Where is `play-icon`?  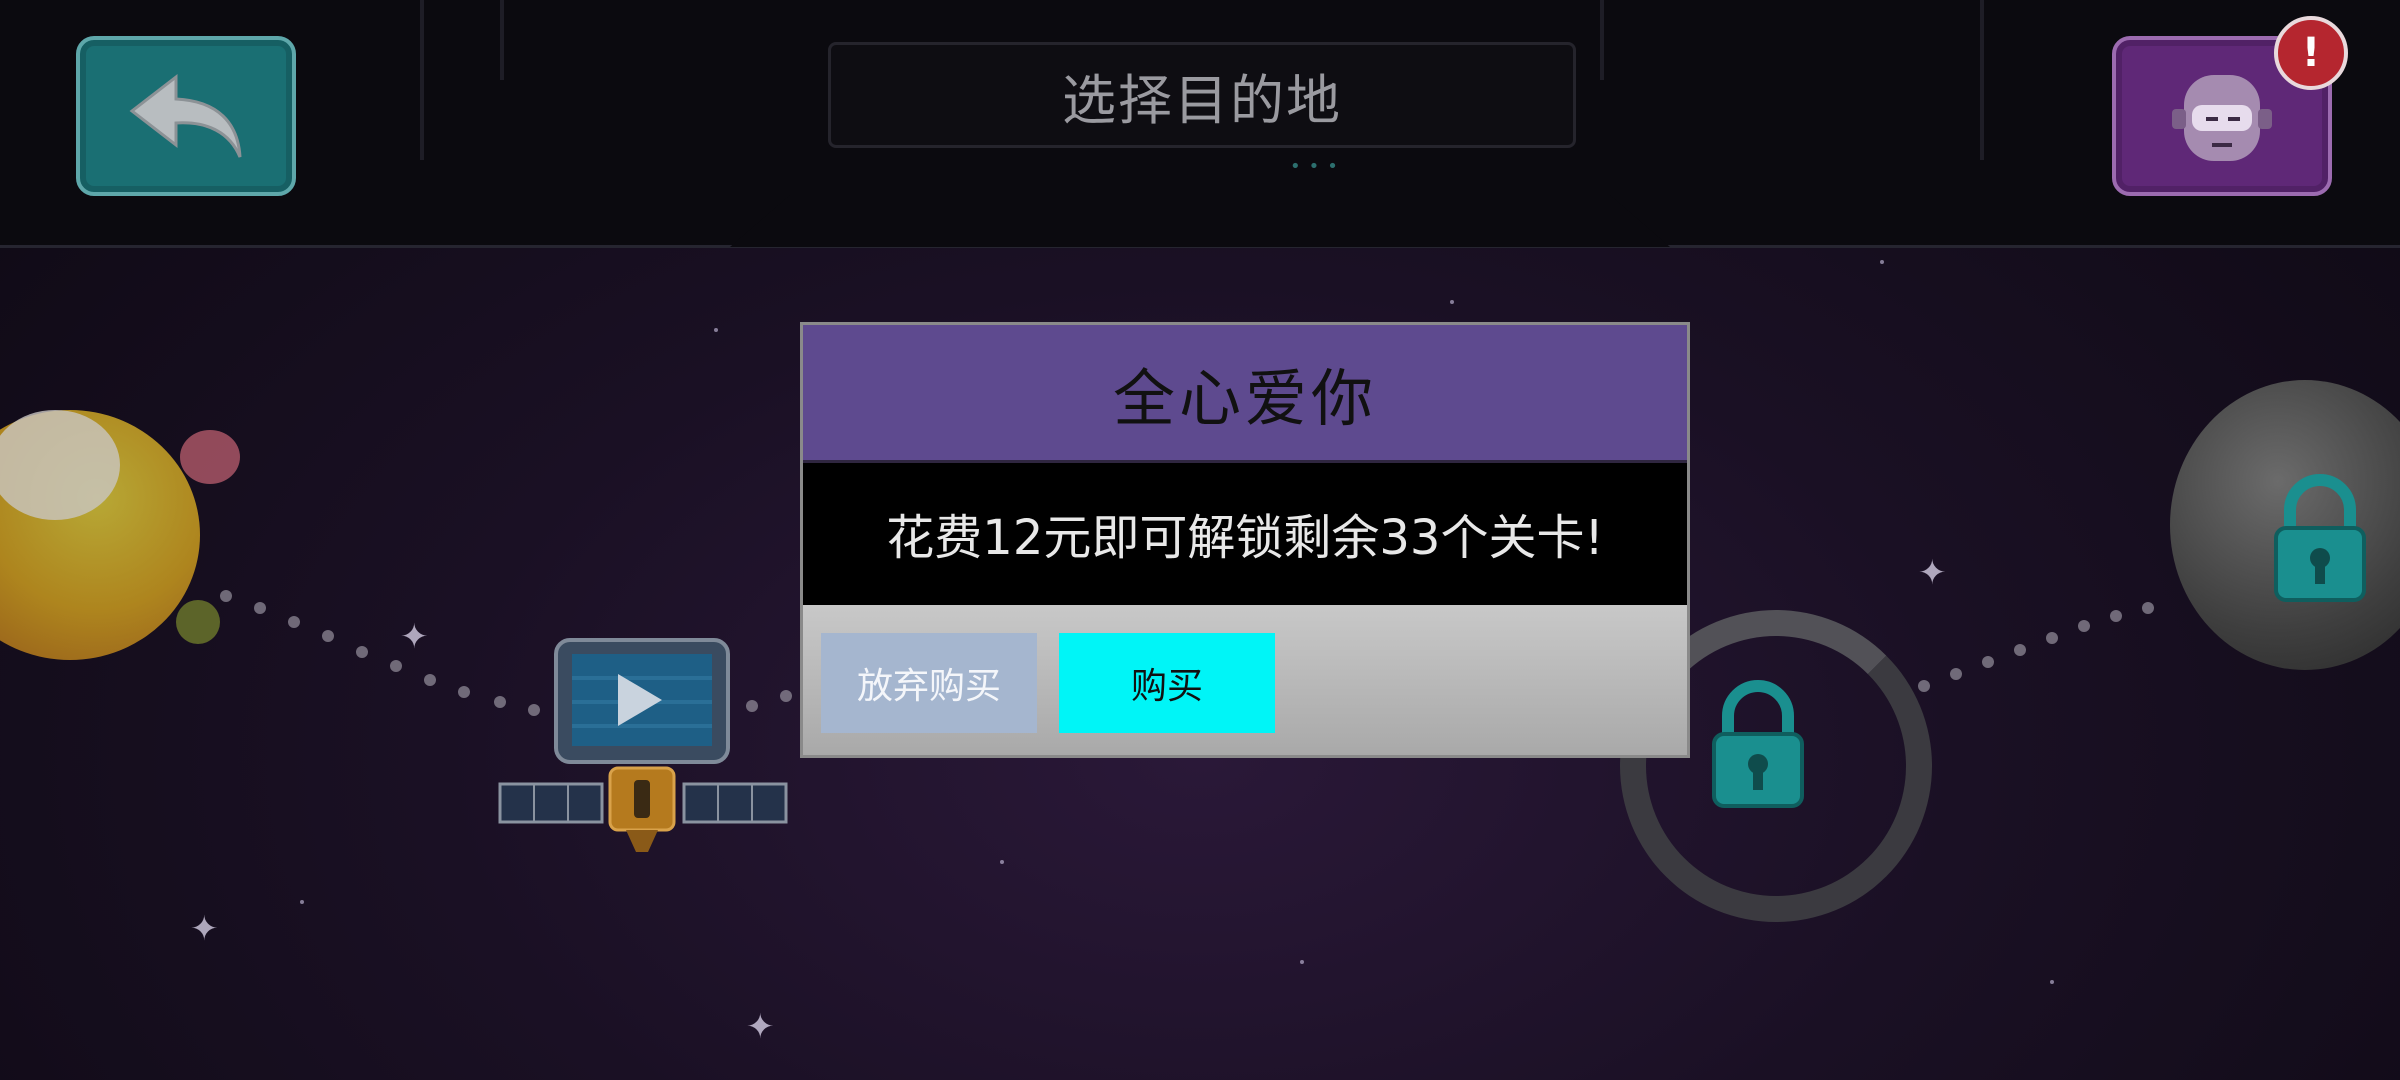 play-icon is located at coordinates (643, 745).